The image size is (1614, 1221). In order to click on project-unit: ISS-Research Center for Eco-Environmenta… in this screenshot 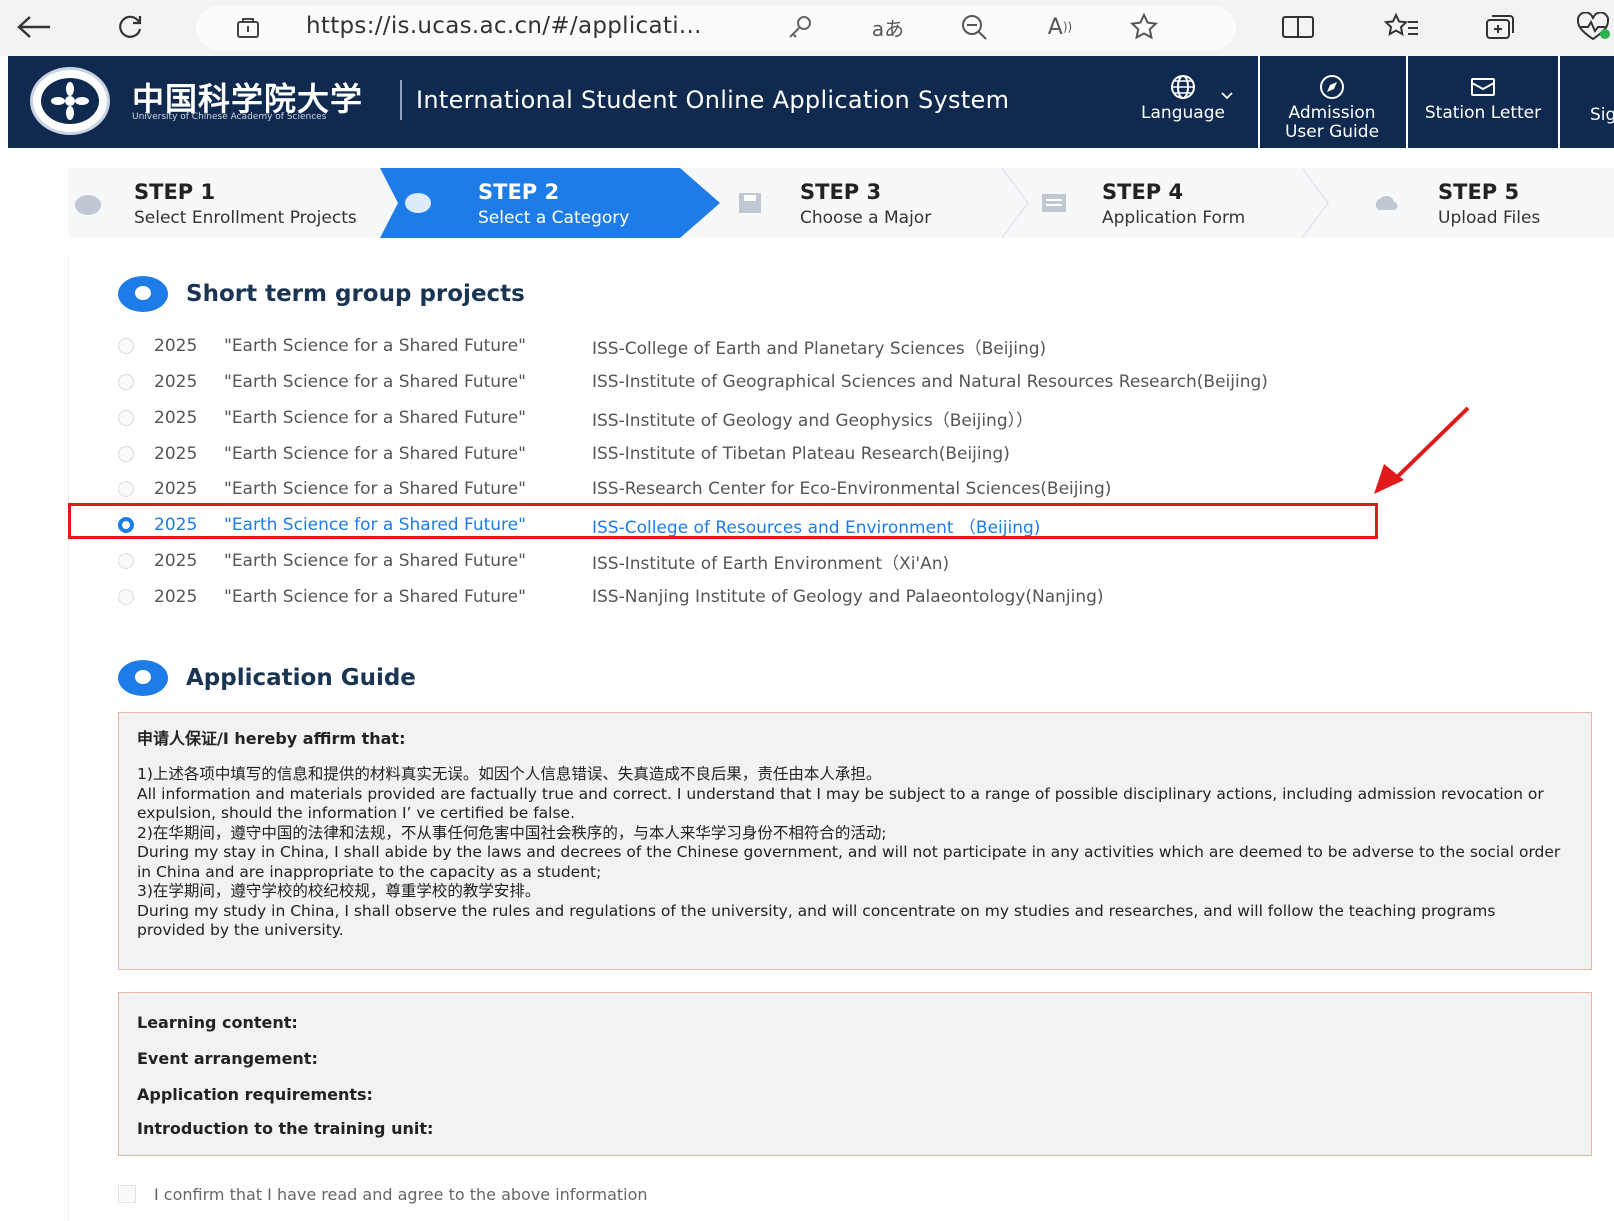, I will do `click(852, 489)`.